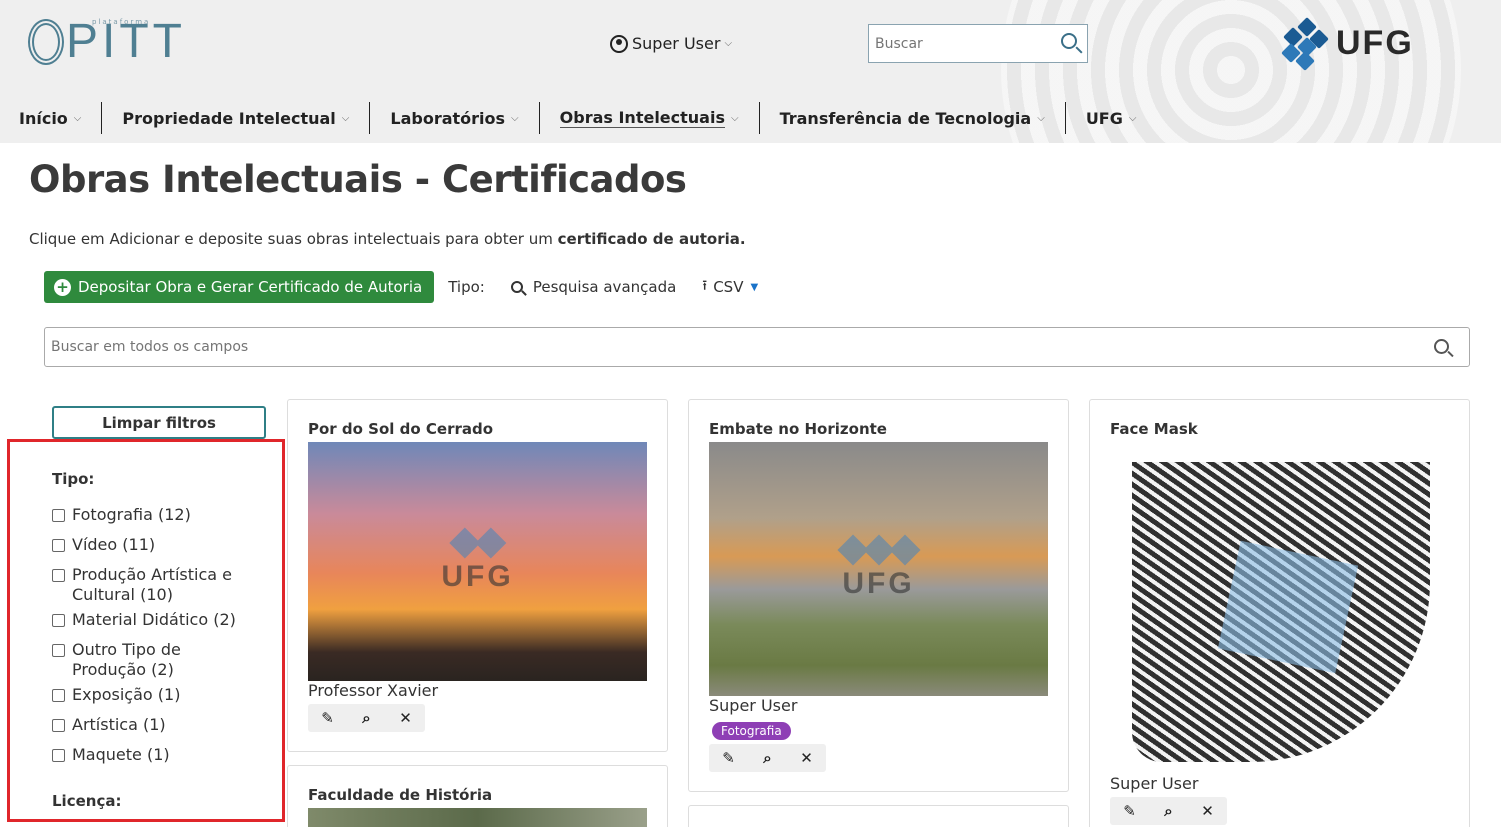  I want to click on upload-icon: ⭱, so click(705, 286).